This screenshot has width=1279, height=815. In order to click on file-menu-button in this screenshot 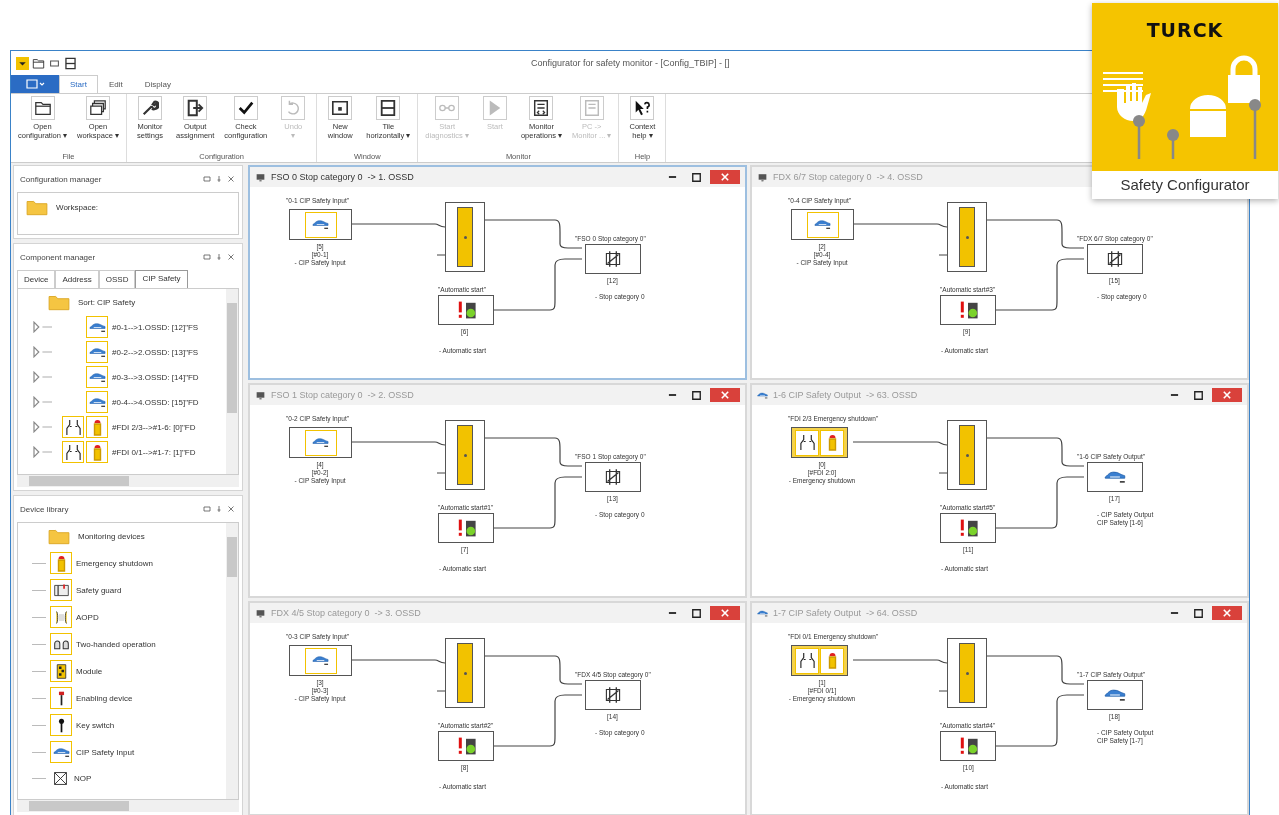, I will do `click(35, 84)`.